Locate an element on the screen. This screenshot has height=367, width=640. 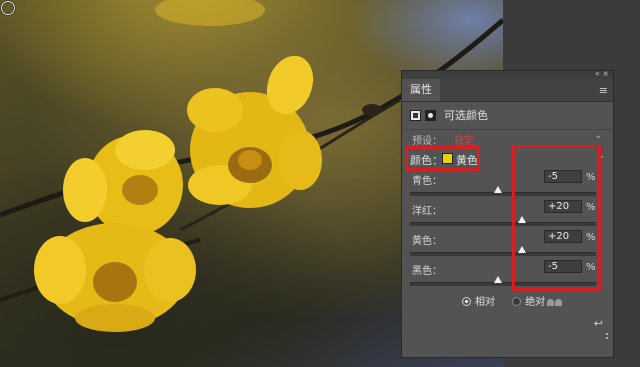
yellow-input is located at coordinates (563, 236).